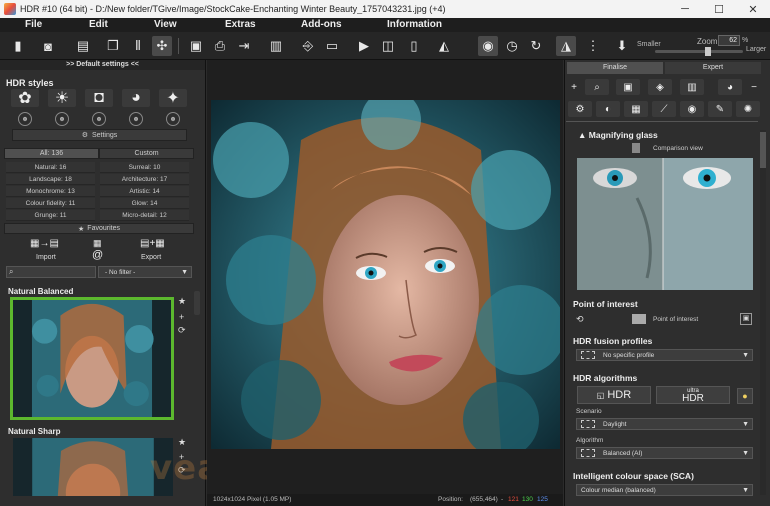  I want to click on clock-icon: ◷, so click(512, 46).